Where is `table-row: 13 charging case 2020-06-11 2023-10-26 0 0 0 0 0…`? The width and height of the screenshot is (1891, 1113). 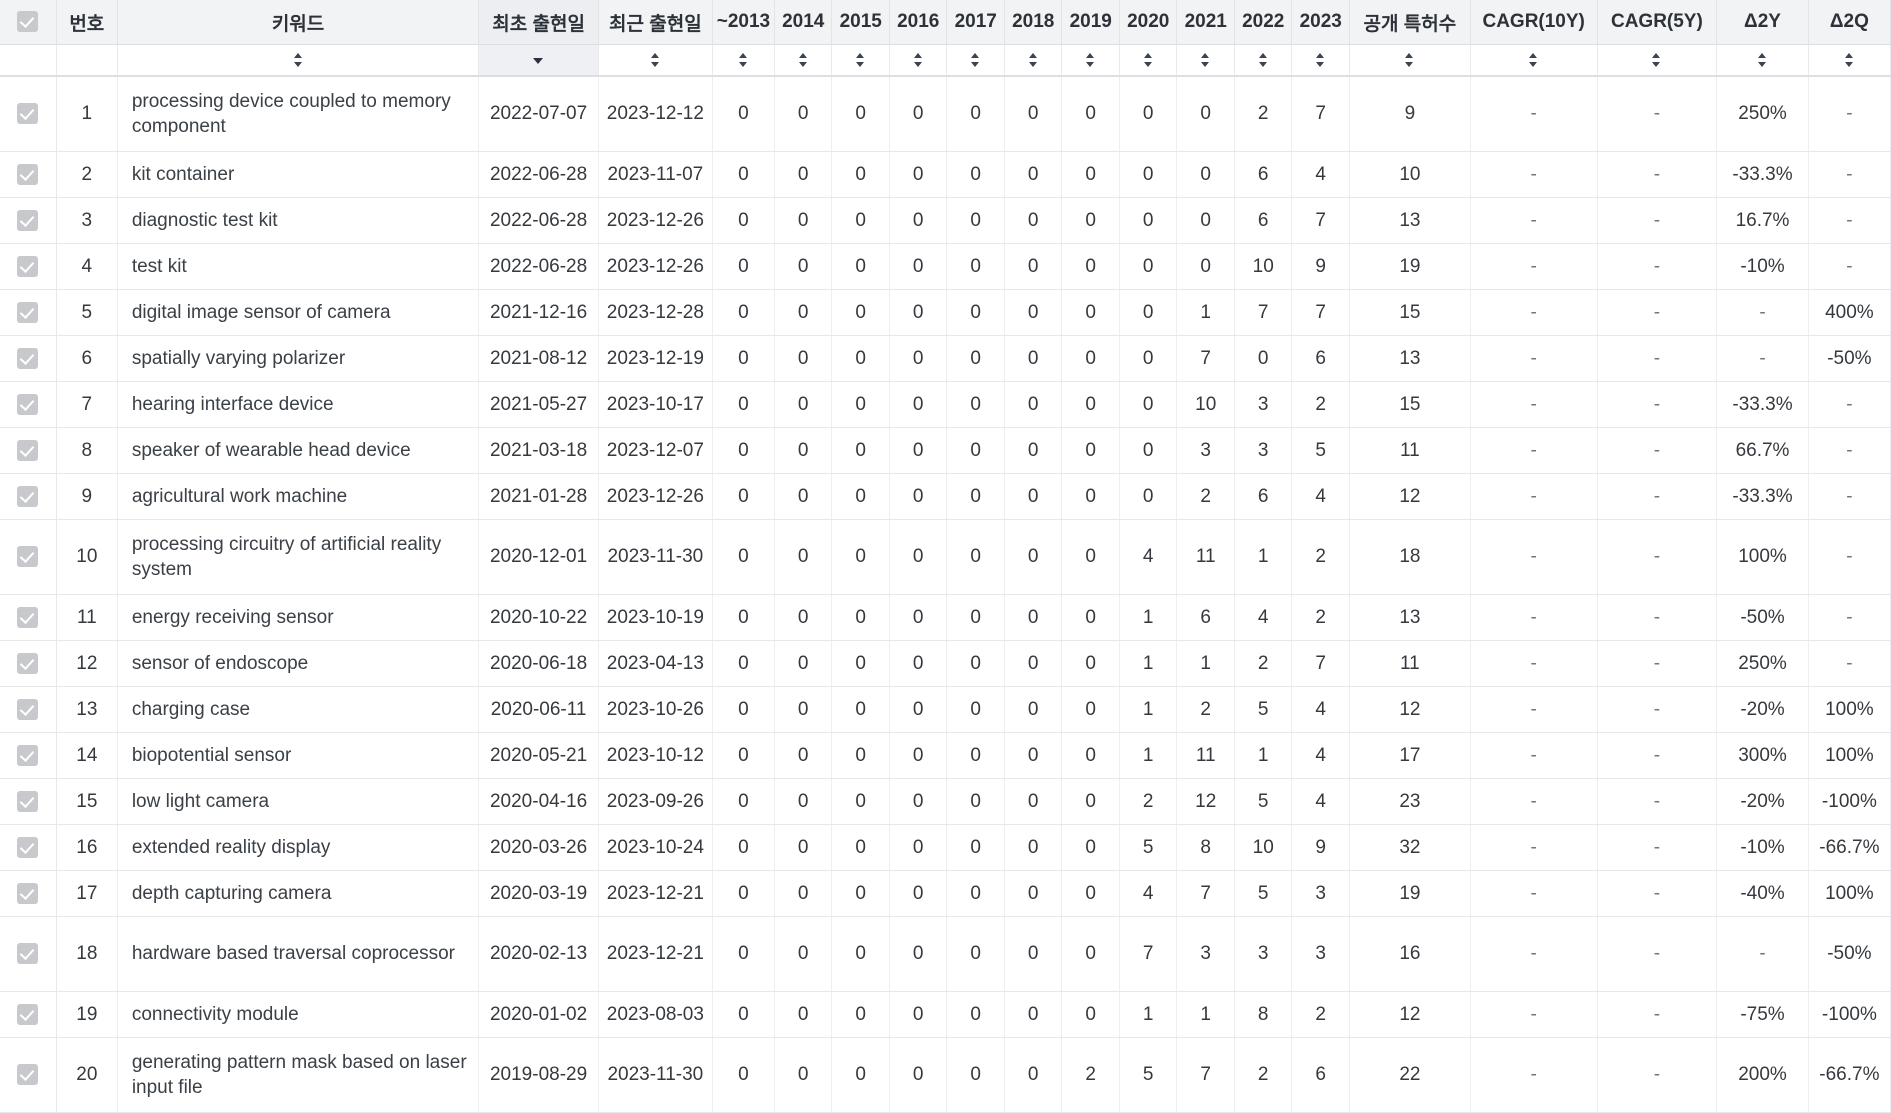 table-row: 13 charging case 2020-06-11 2023-10-26 0 0 0 0 0… is located at coordinates (945, 709).